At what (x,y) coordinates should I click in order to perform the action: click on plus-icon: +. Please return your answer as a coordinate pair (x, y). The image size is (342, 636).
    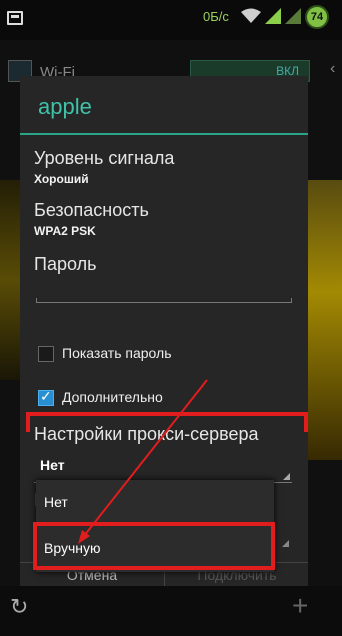
    Looking at the image, I should click on (300, 606).